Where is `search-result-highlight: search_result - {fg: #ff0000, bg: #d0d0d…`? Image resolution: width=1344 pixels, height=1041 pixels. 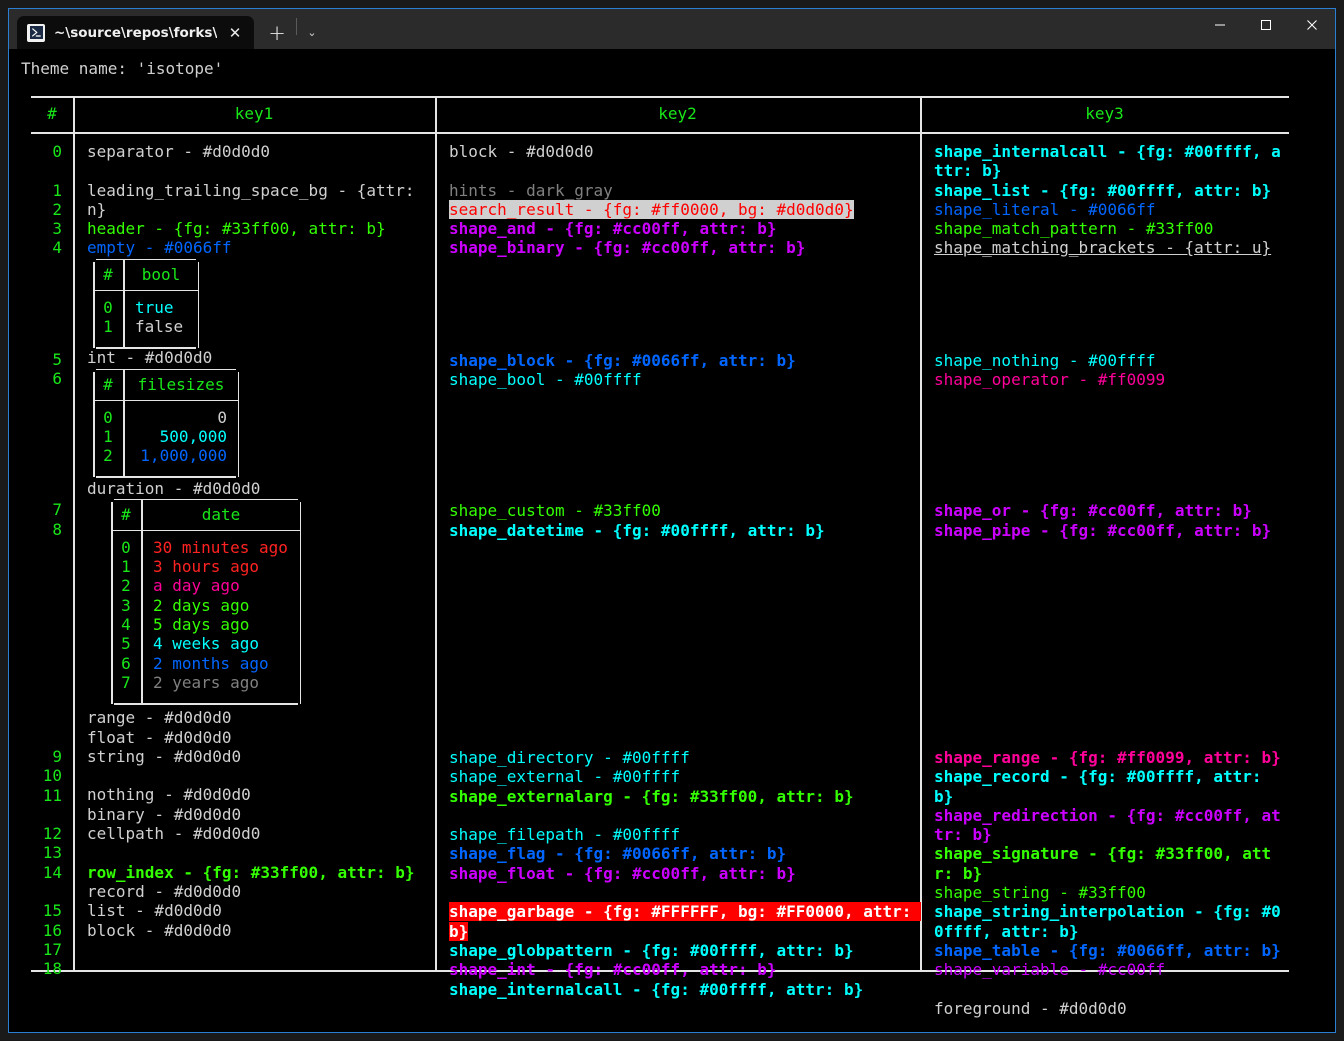 search-result-highlight: search_result - {fg: #ff0000, bg: #d0d0d… is located at coordinates (651, 209).